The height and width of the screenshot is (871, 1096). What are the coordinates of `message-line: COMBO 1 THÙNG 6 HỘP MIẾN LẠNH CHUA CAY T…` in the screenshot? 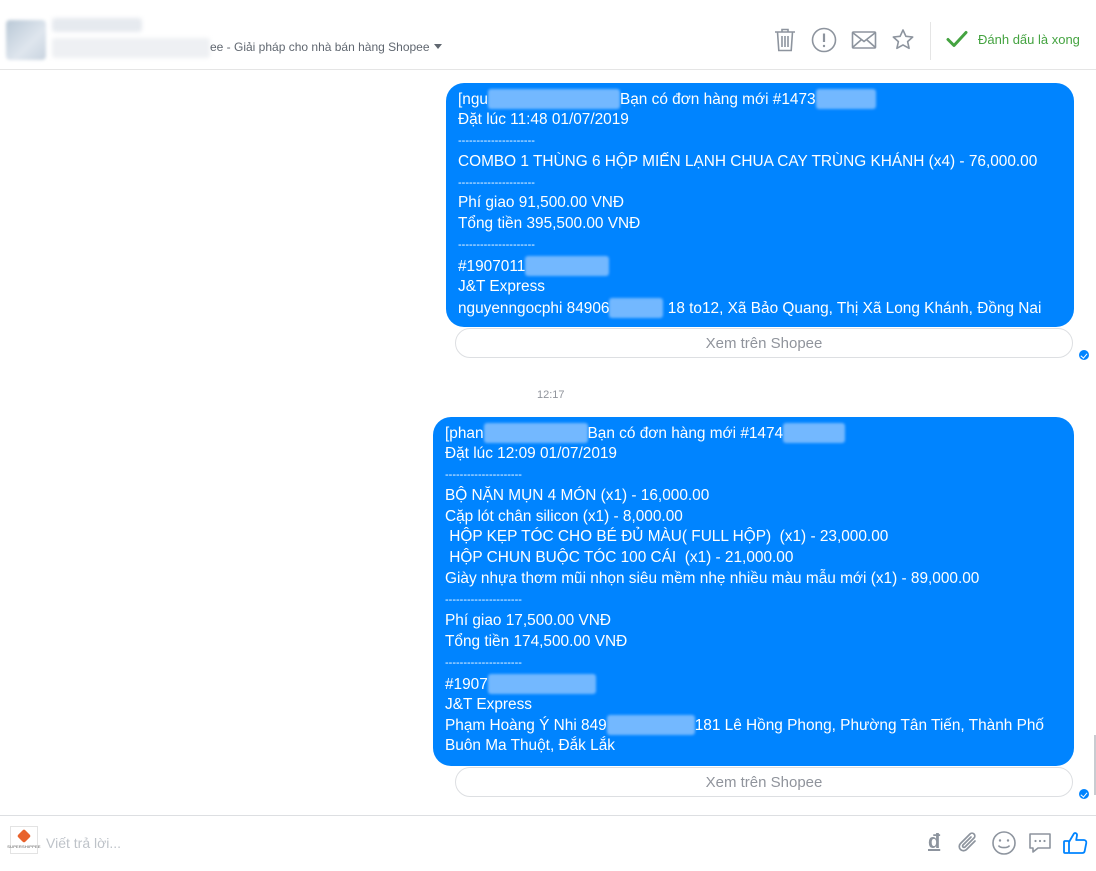 It's located at (748, 161).